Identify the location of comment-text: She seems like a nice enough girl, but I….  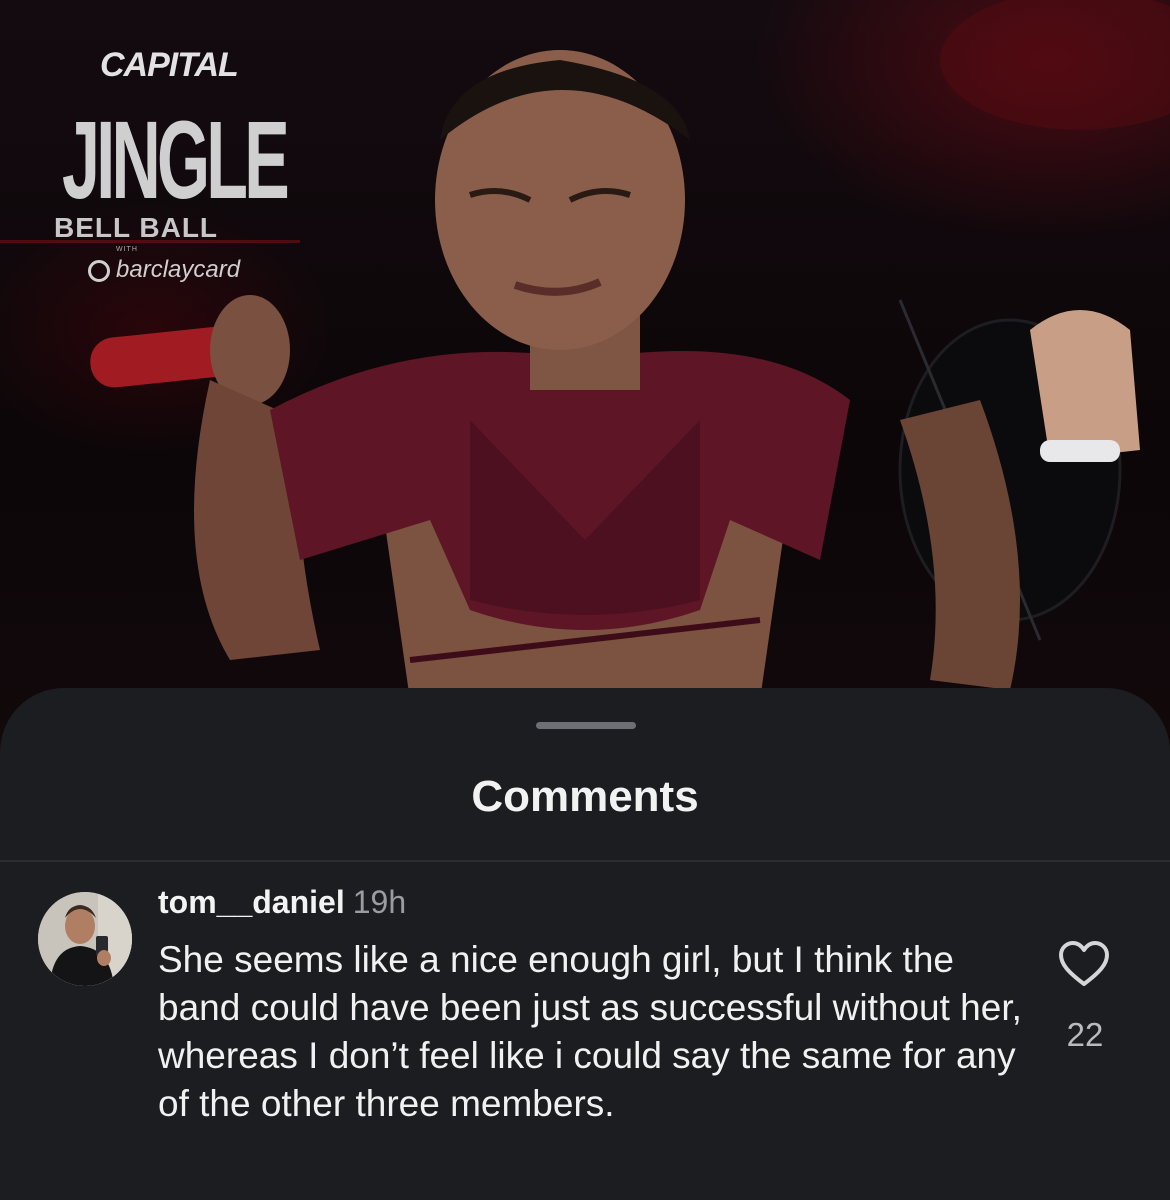
(590, 1031).